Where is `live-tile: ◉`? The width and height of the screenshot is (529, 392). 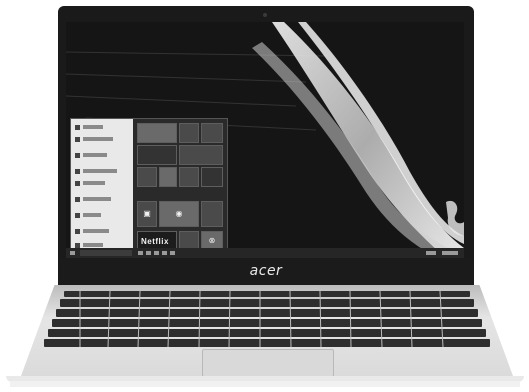 live-tile: ◉ is located at coordinates (179, 214).